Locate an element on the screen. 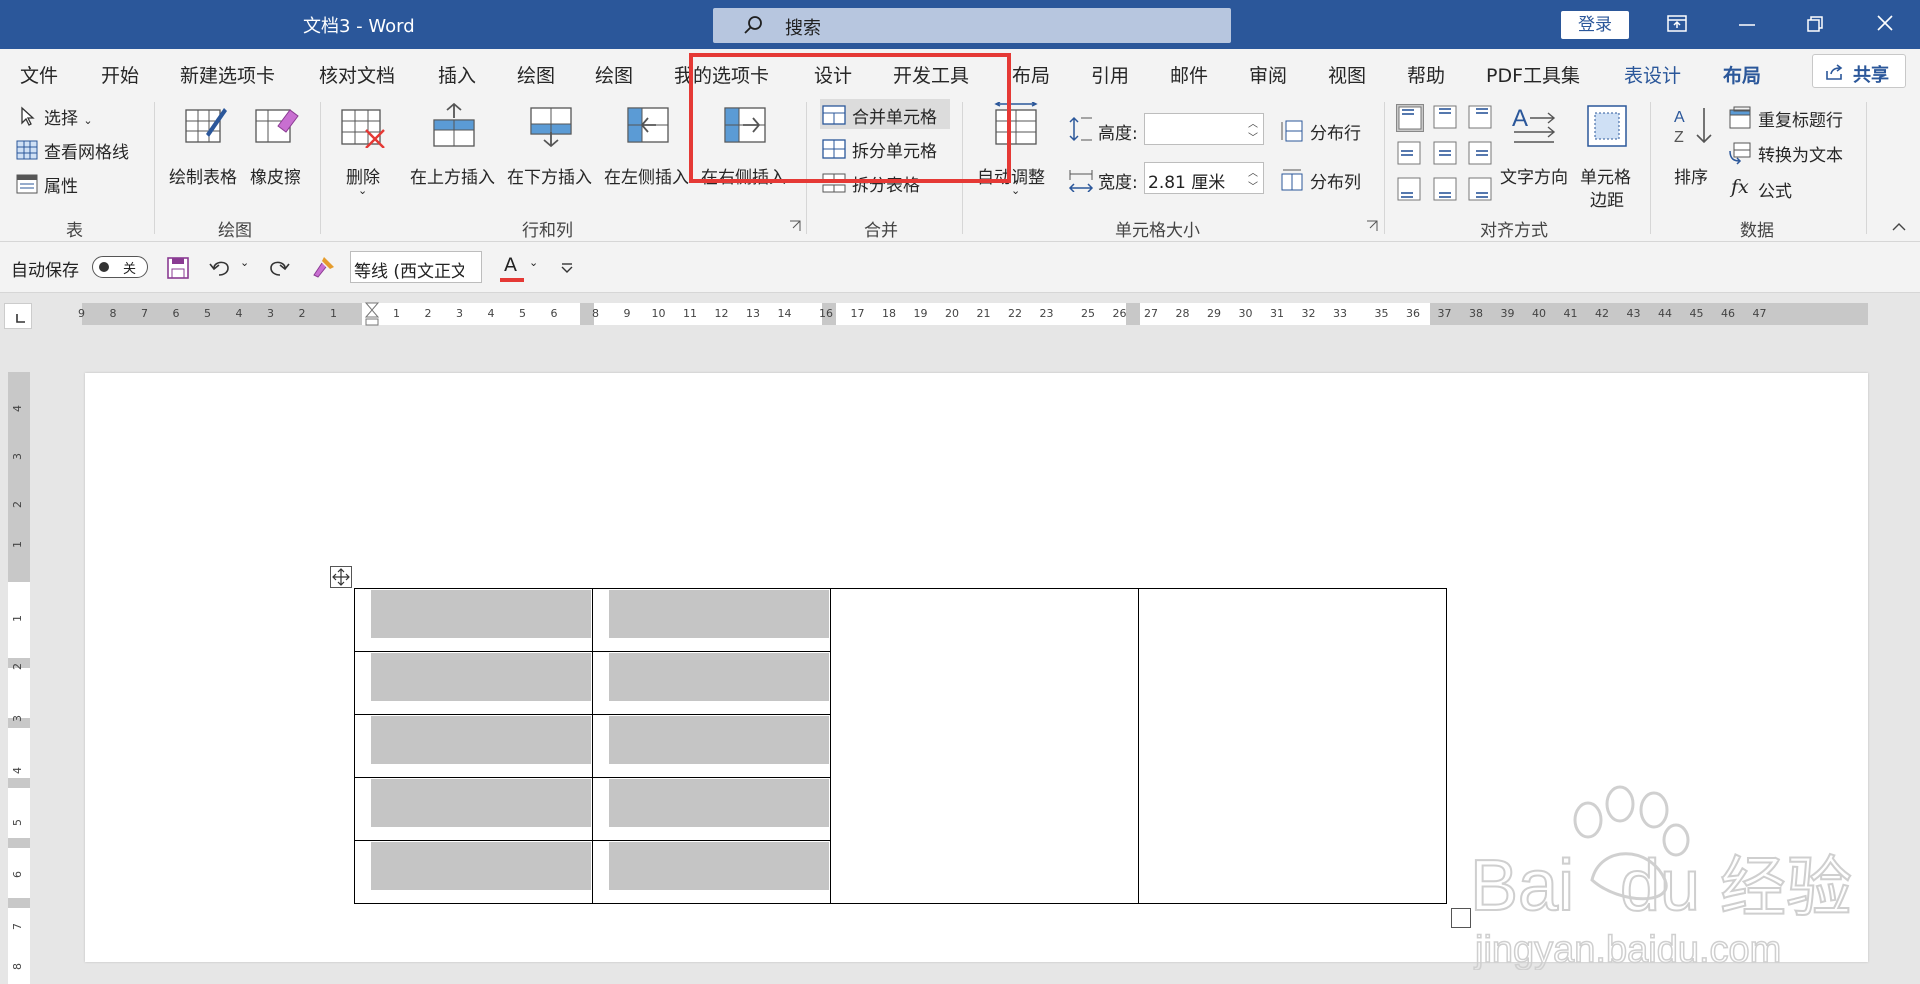  insert-left-button: 在左侧插入 is located at coordinates (648, 157).